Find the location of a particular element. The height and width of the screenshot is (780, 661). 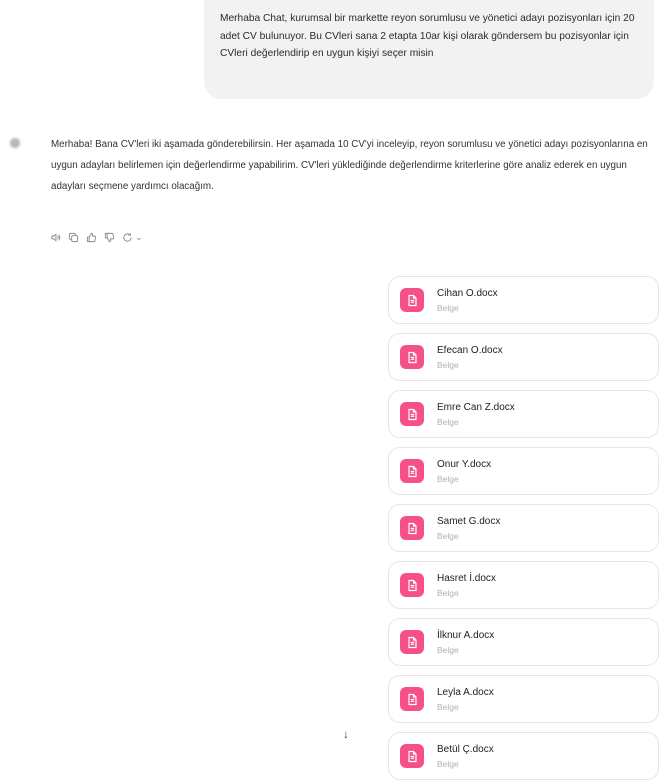

file-name: İlknur A.docx is located at coordinates (466, 635).